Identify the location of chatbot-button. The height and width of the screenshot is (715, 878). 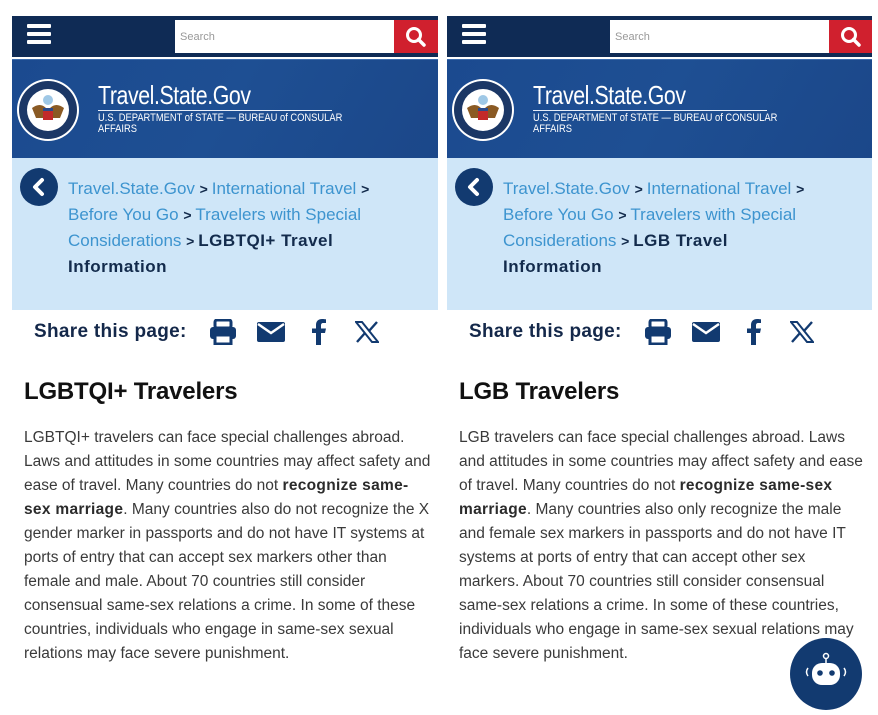
(826, 674).